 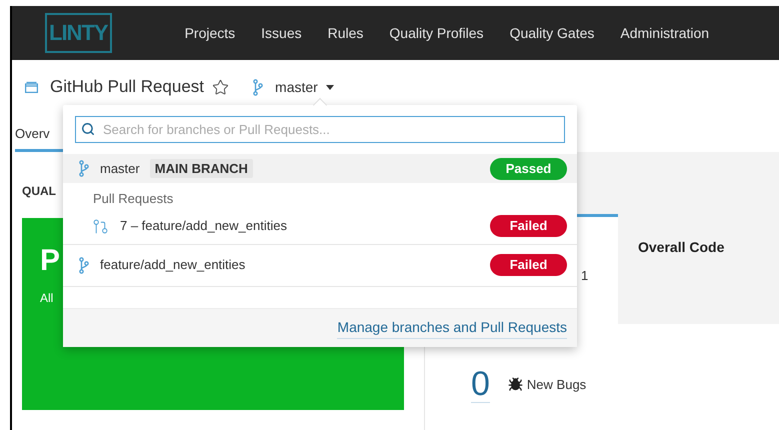 What do you see at coordinates (31, 87) in the screenshot?
I see `project-icon` at bounding box center [31, 87].